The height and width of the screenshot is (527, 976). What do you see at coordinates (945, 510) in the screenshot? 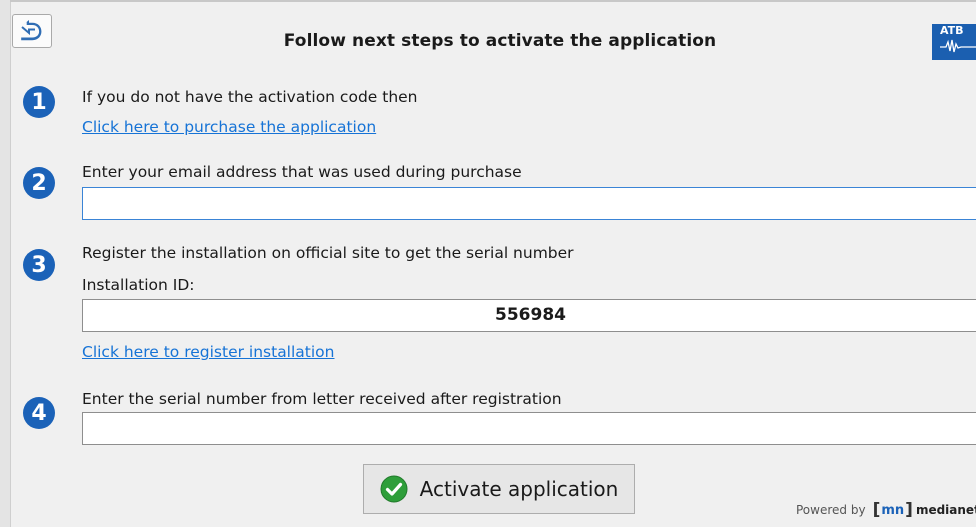
I see `brand-name: medianet` at bounding box center [945, 510].